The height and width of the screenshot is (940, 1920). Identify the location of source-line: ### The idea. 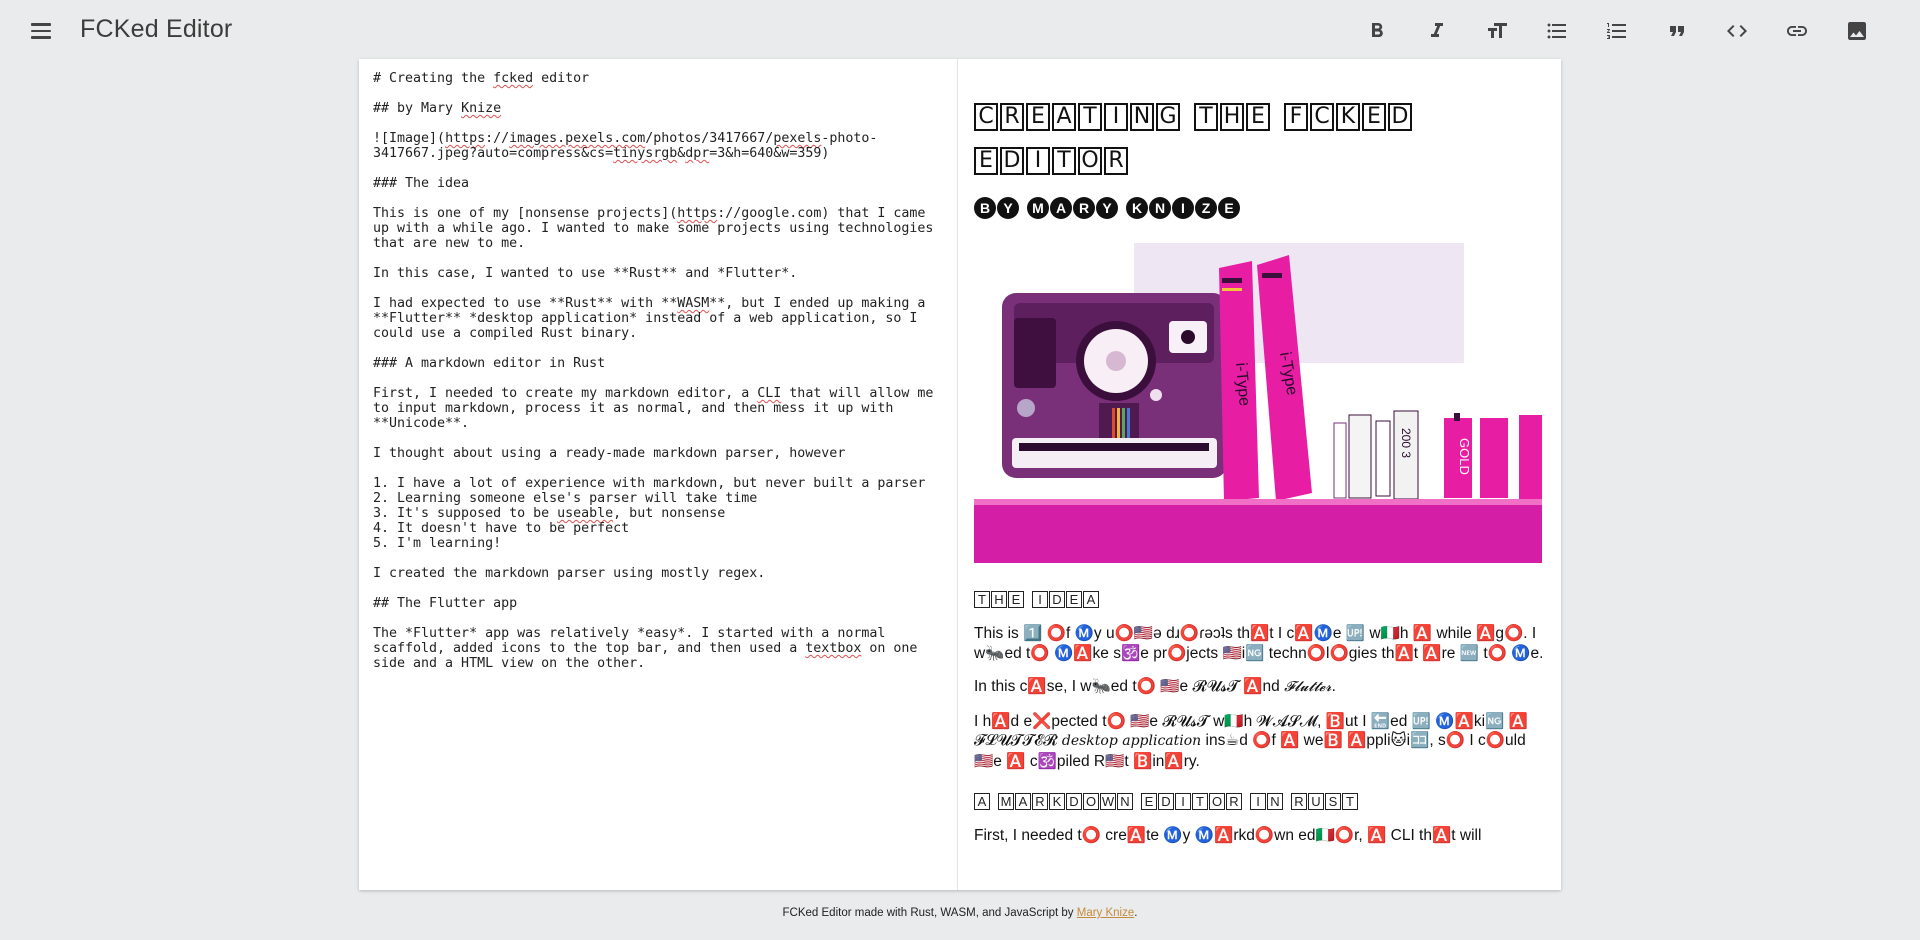
(421, 183).